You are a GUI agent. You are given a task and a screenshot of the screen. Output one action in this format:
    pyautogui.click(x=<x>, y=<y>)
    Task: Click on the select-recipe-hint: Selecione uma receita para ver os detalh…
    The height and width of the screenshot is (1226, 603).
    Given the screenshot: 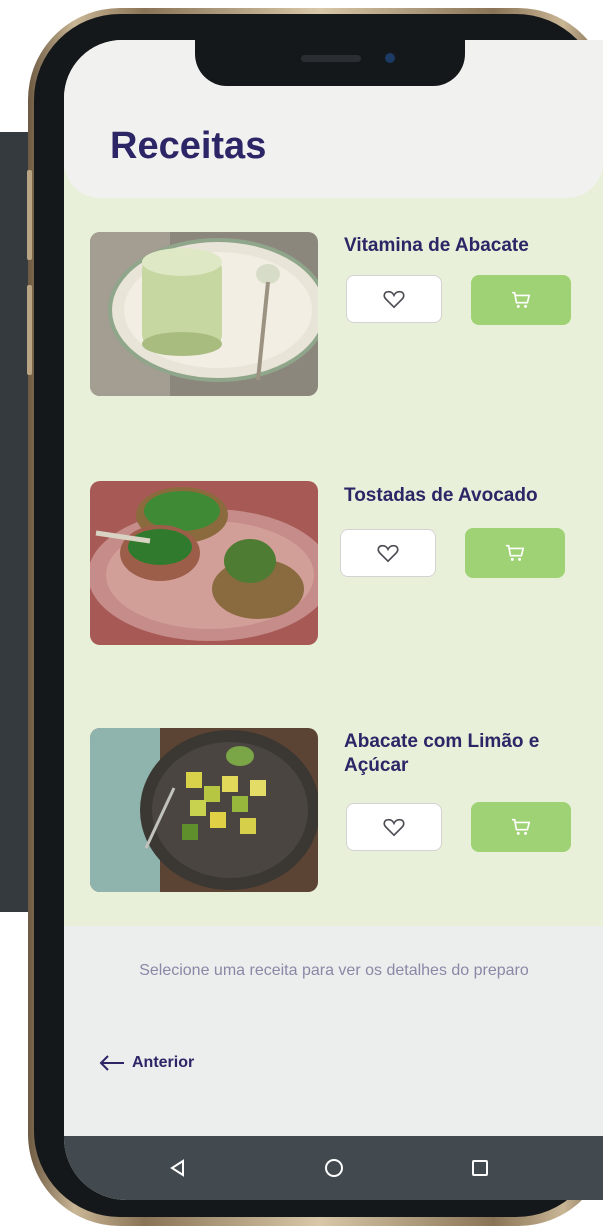 What is the action you would take?
    pyautogui.click(x=334, y=970)
    